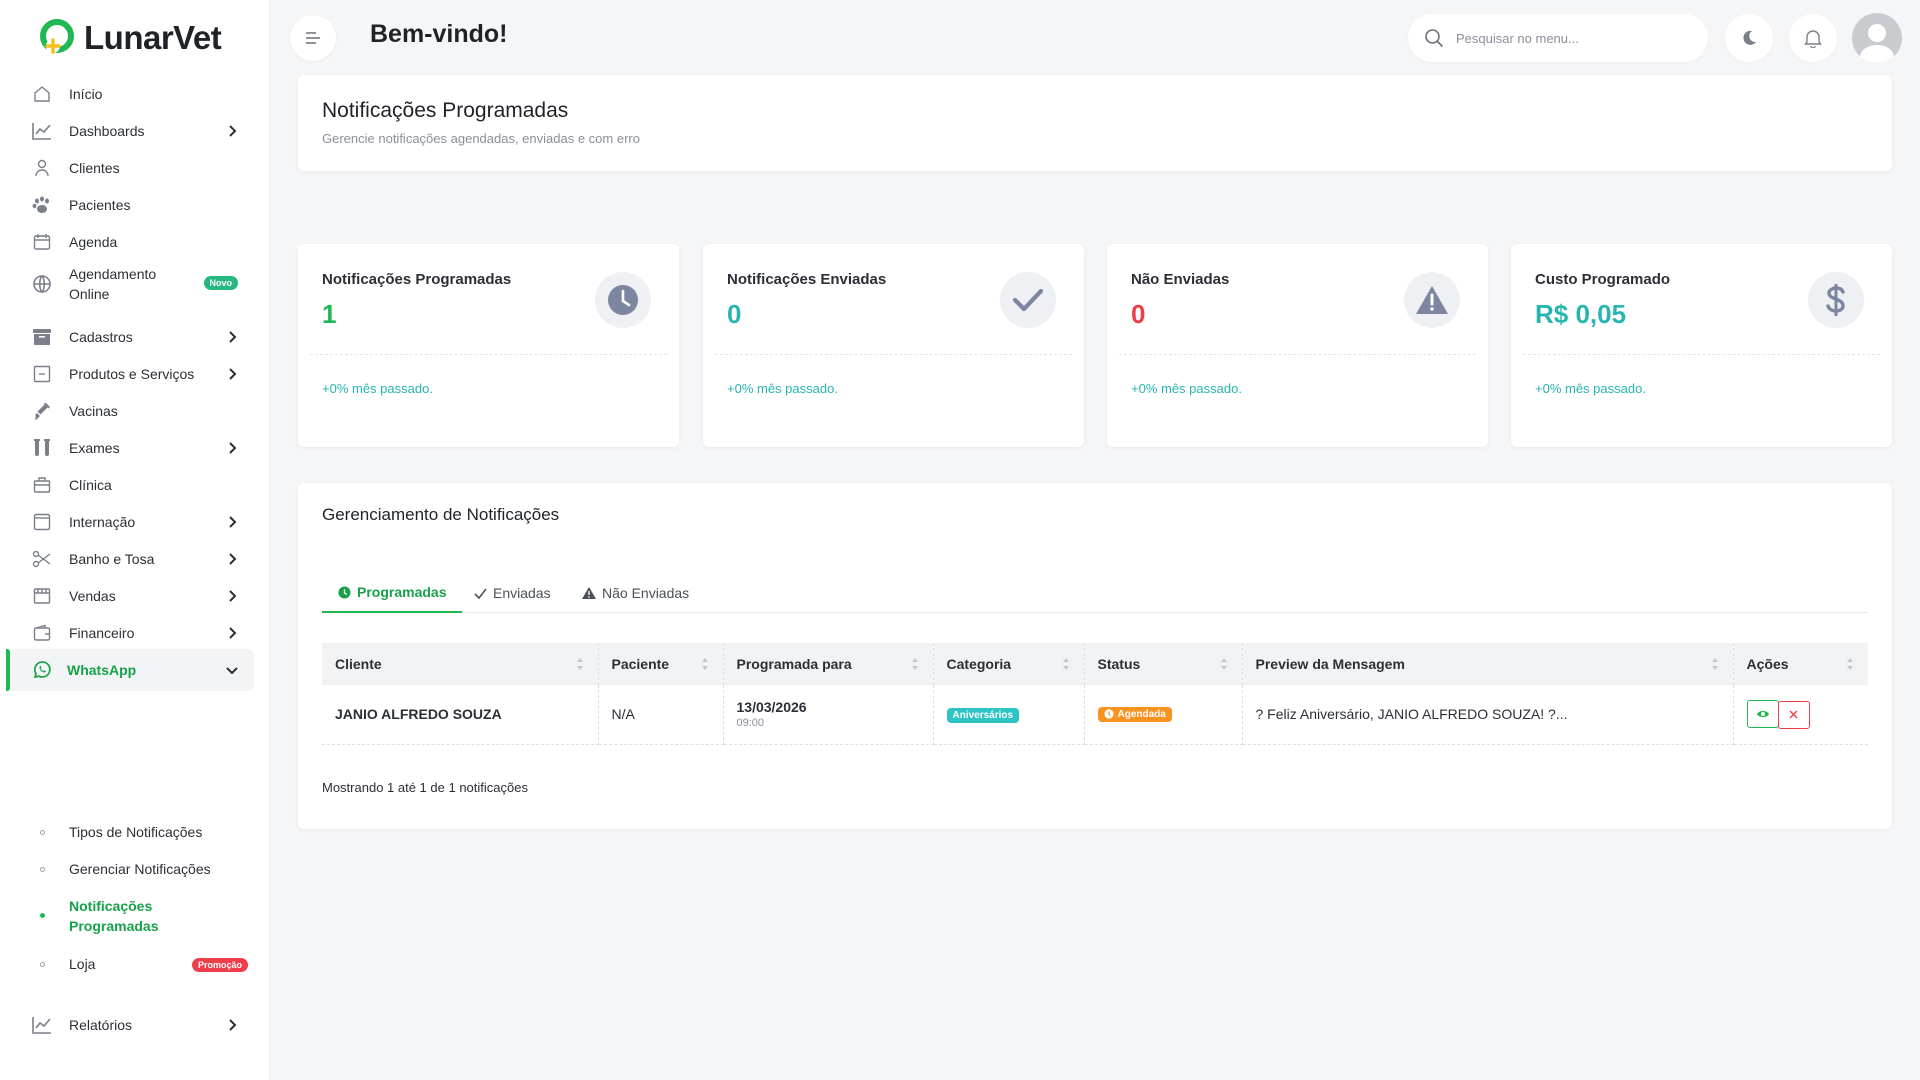 The image size is (1920, 1080). Describe the element at coordinates (893, 345) in the screenshot. I see `stat-card-enviadas: Notificações Enviadas 0 +0% mês passado.` at that location.